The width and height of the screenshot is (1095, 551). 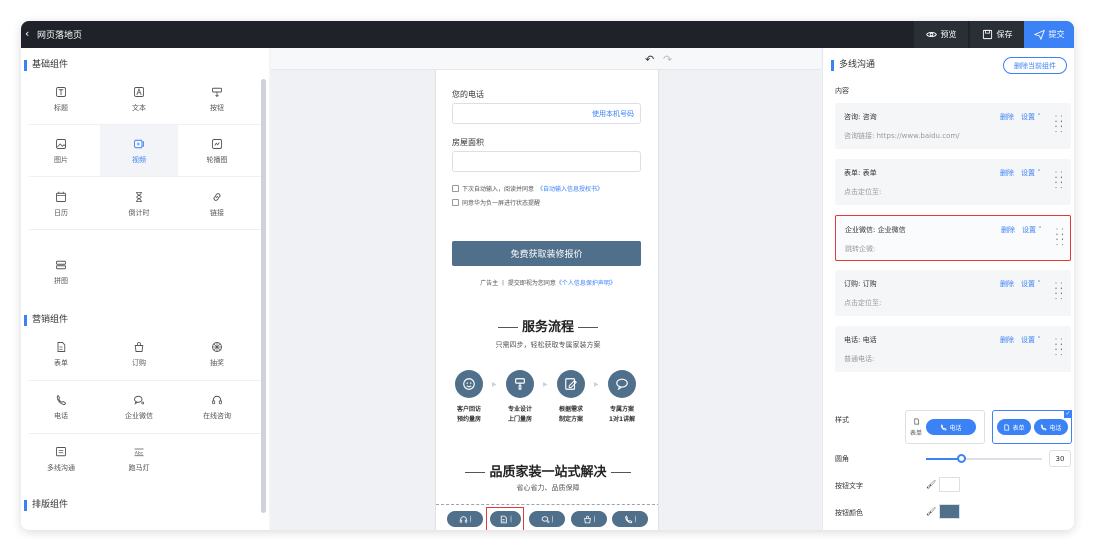 I want to click on button-text-color-picker: 🖌, so click(x=943, y=484).